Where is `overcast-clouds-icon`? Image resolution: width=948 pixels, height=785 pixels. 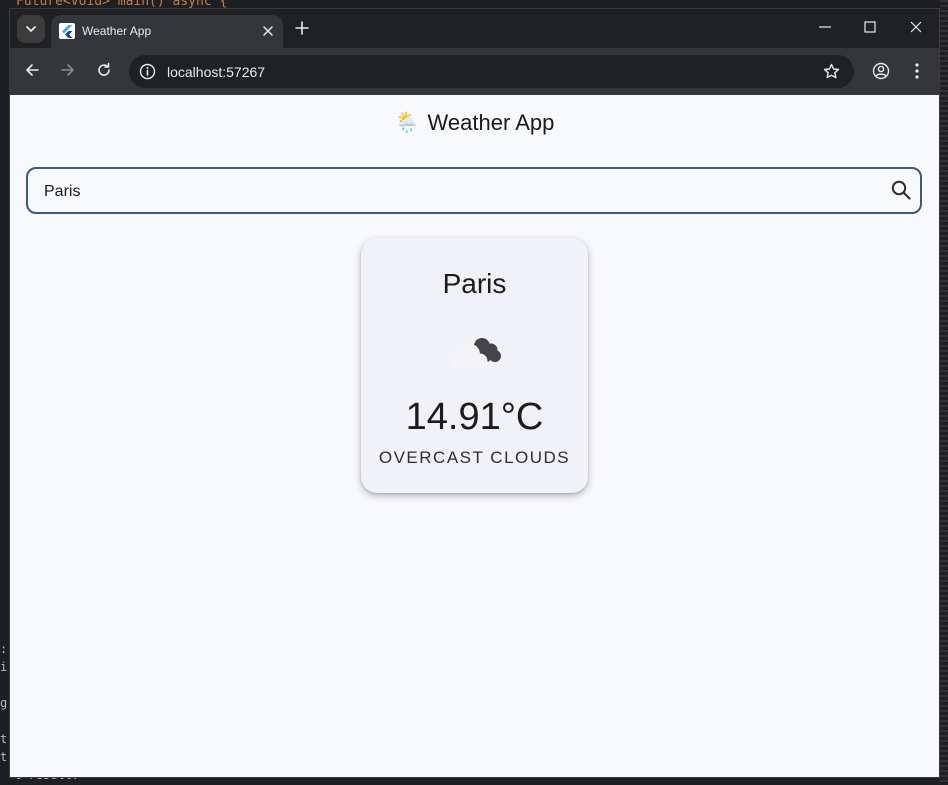
overcast-clouds-icon is located at coordinates (476, 353).